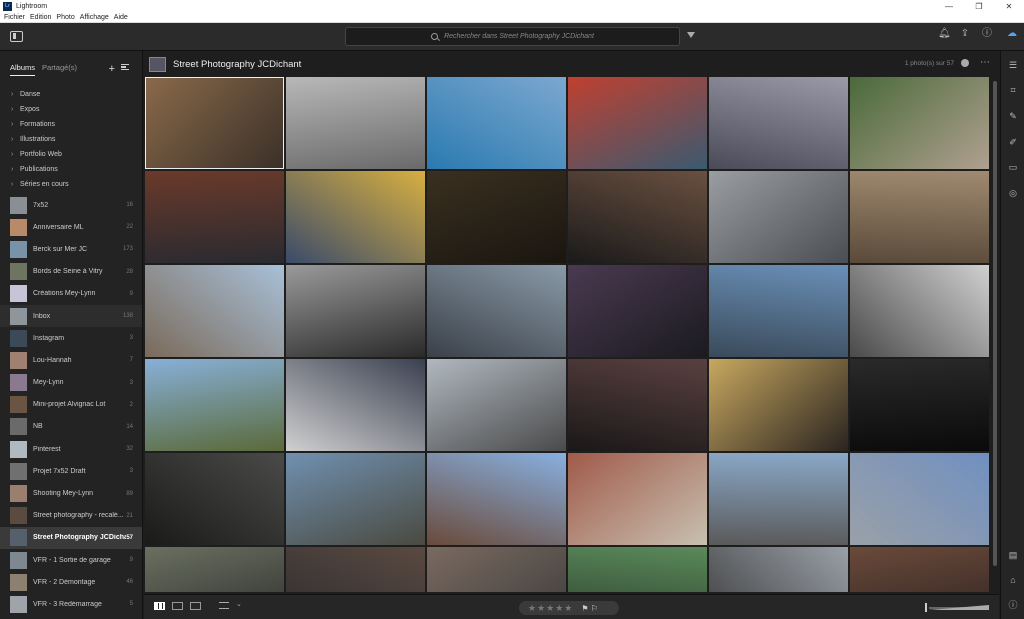  I want to click on crop-icon: ⌗, so click(1013, 90).